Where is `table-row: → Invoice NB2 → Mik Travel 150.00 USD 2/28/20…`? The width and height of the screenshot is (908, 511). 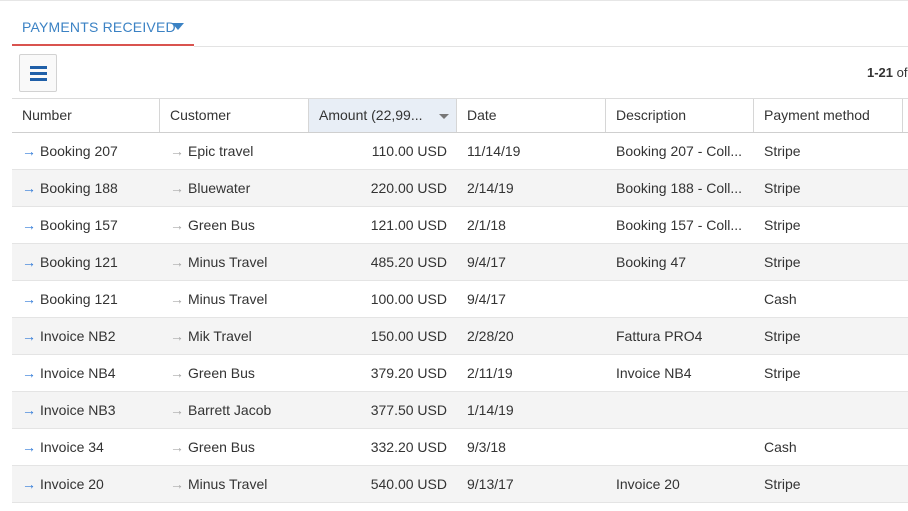
table-row: → Invoice NB2 → Mik Travel 150.00 USD 2/28/20… is located at coordinates (460, 336).